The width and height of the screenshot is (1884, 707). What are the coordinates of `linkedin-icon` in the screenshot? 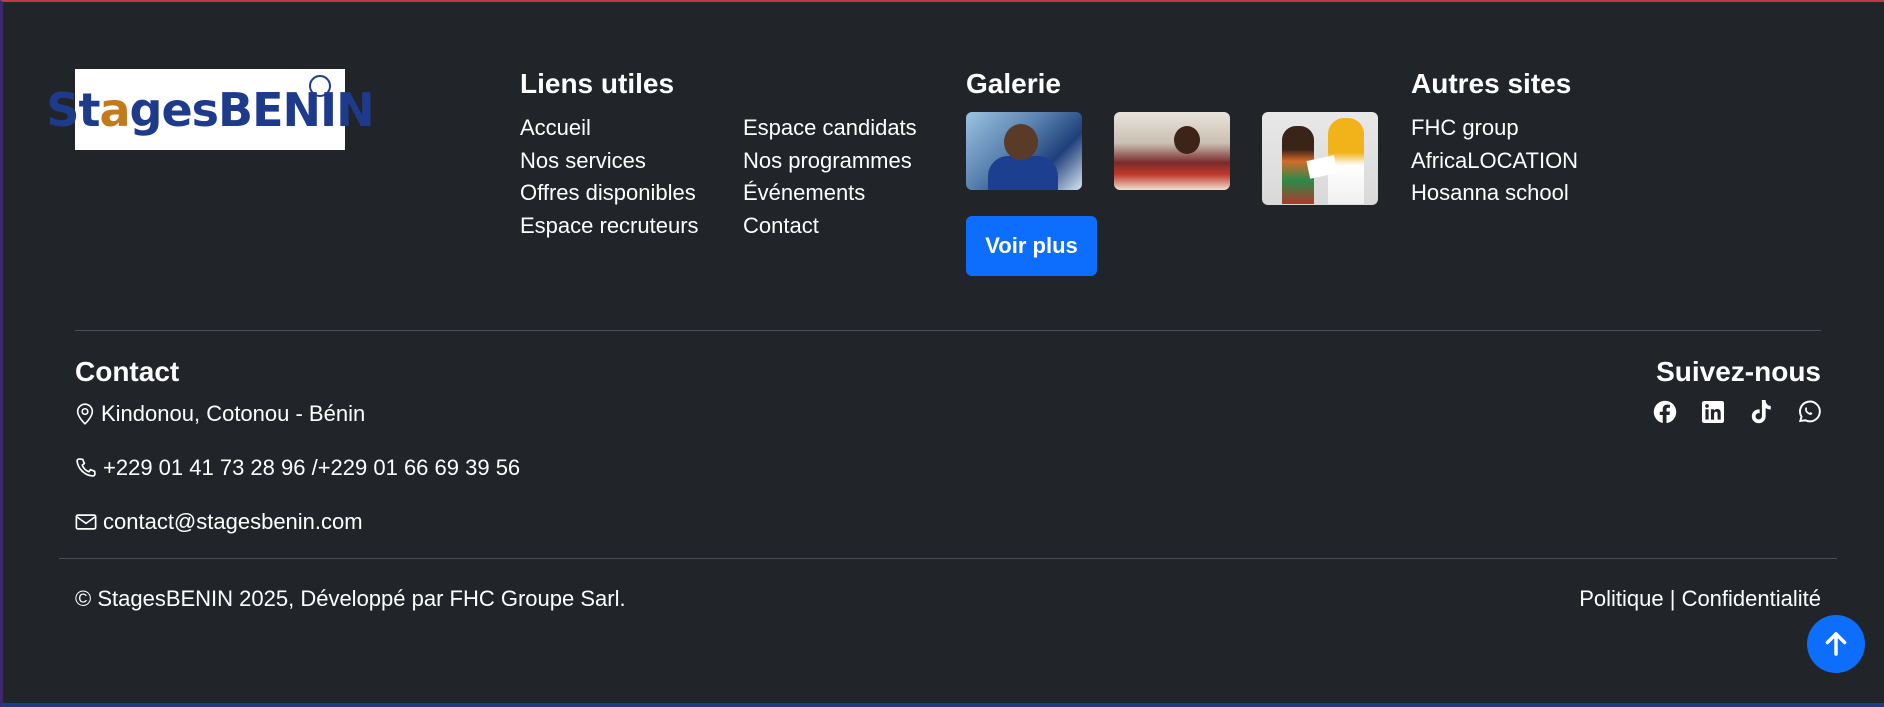 It's located at (1713, 412).